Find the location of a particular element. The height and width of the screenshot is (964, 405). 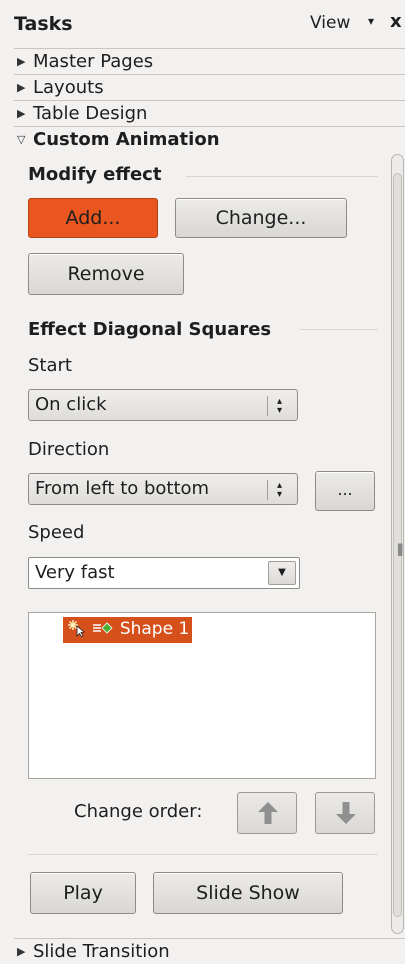

grip-icon: ▪ ▪ ▪ is located at coordinates (400, 550).